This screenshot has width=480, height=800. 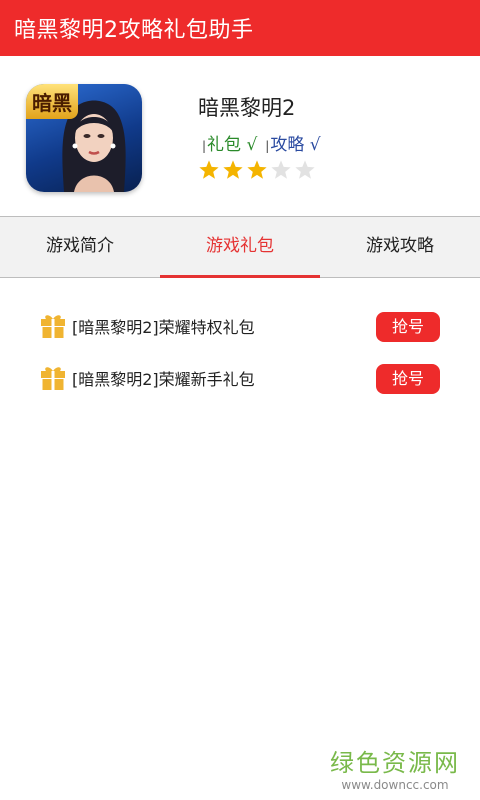 I want to click on list-item: [暗黑黎明2]荣耀特权礼包 抢号, so click(x=240, y=326).